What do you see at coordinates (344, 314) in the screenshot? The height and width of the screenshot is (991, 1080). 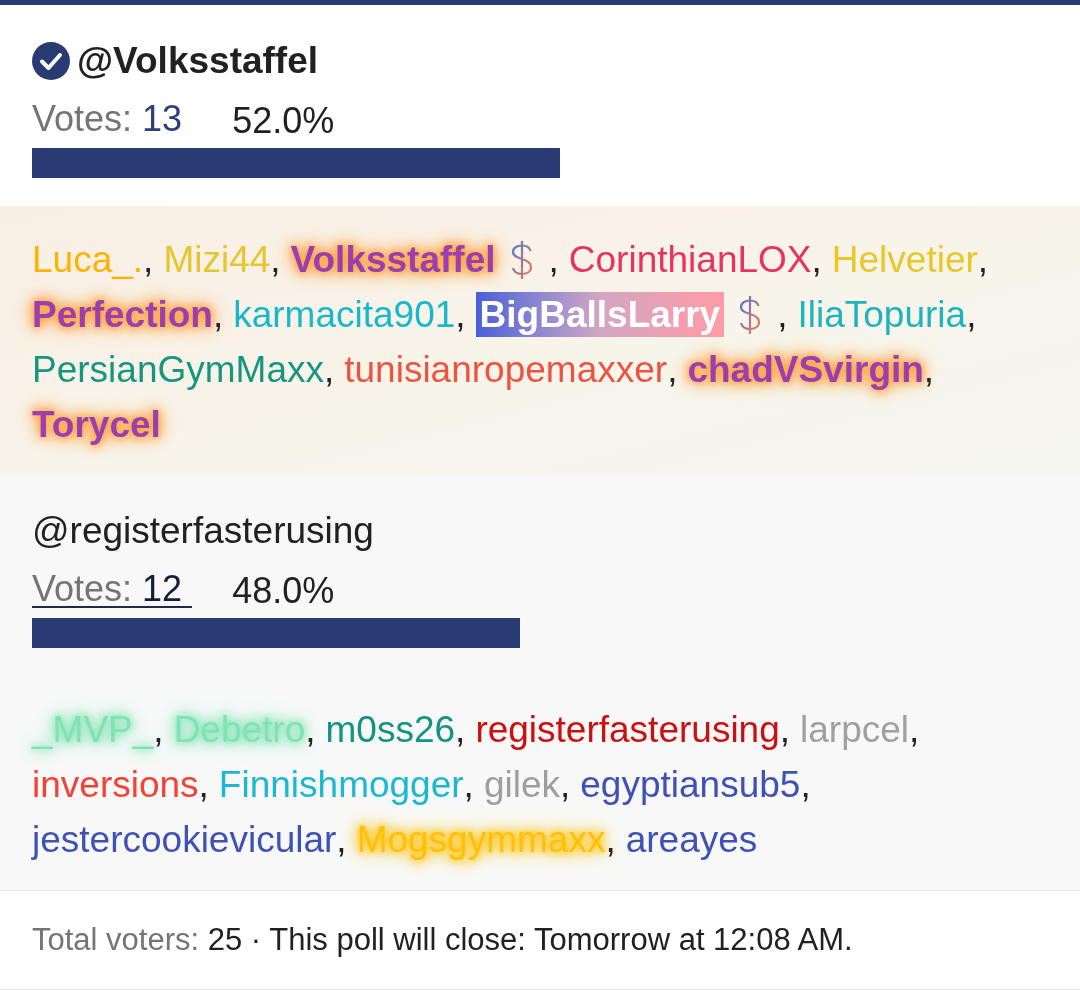 I see `voter-name: karmacita901` at bounding box center [344, 314].